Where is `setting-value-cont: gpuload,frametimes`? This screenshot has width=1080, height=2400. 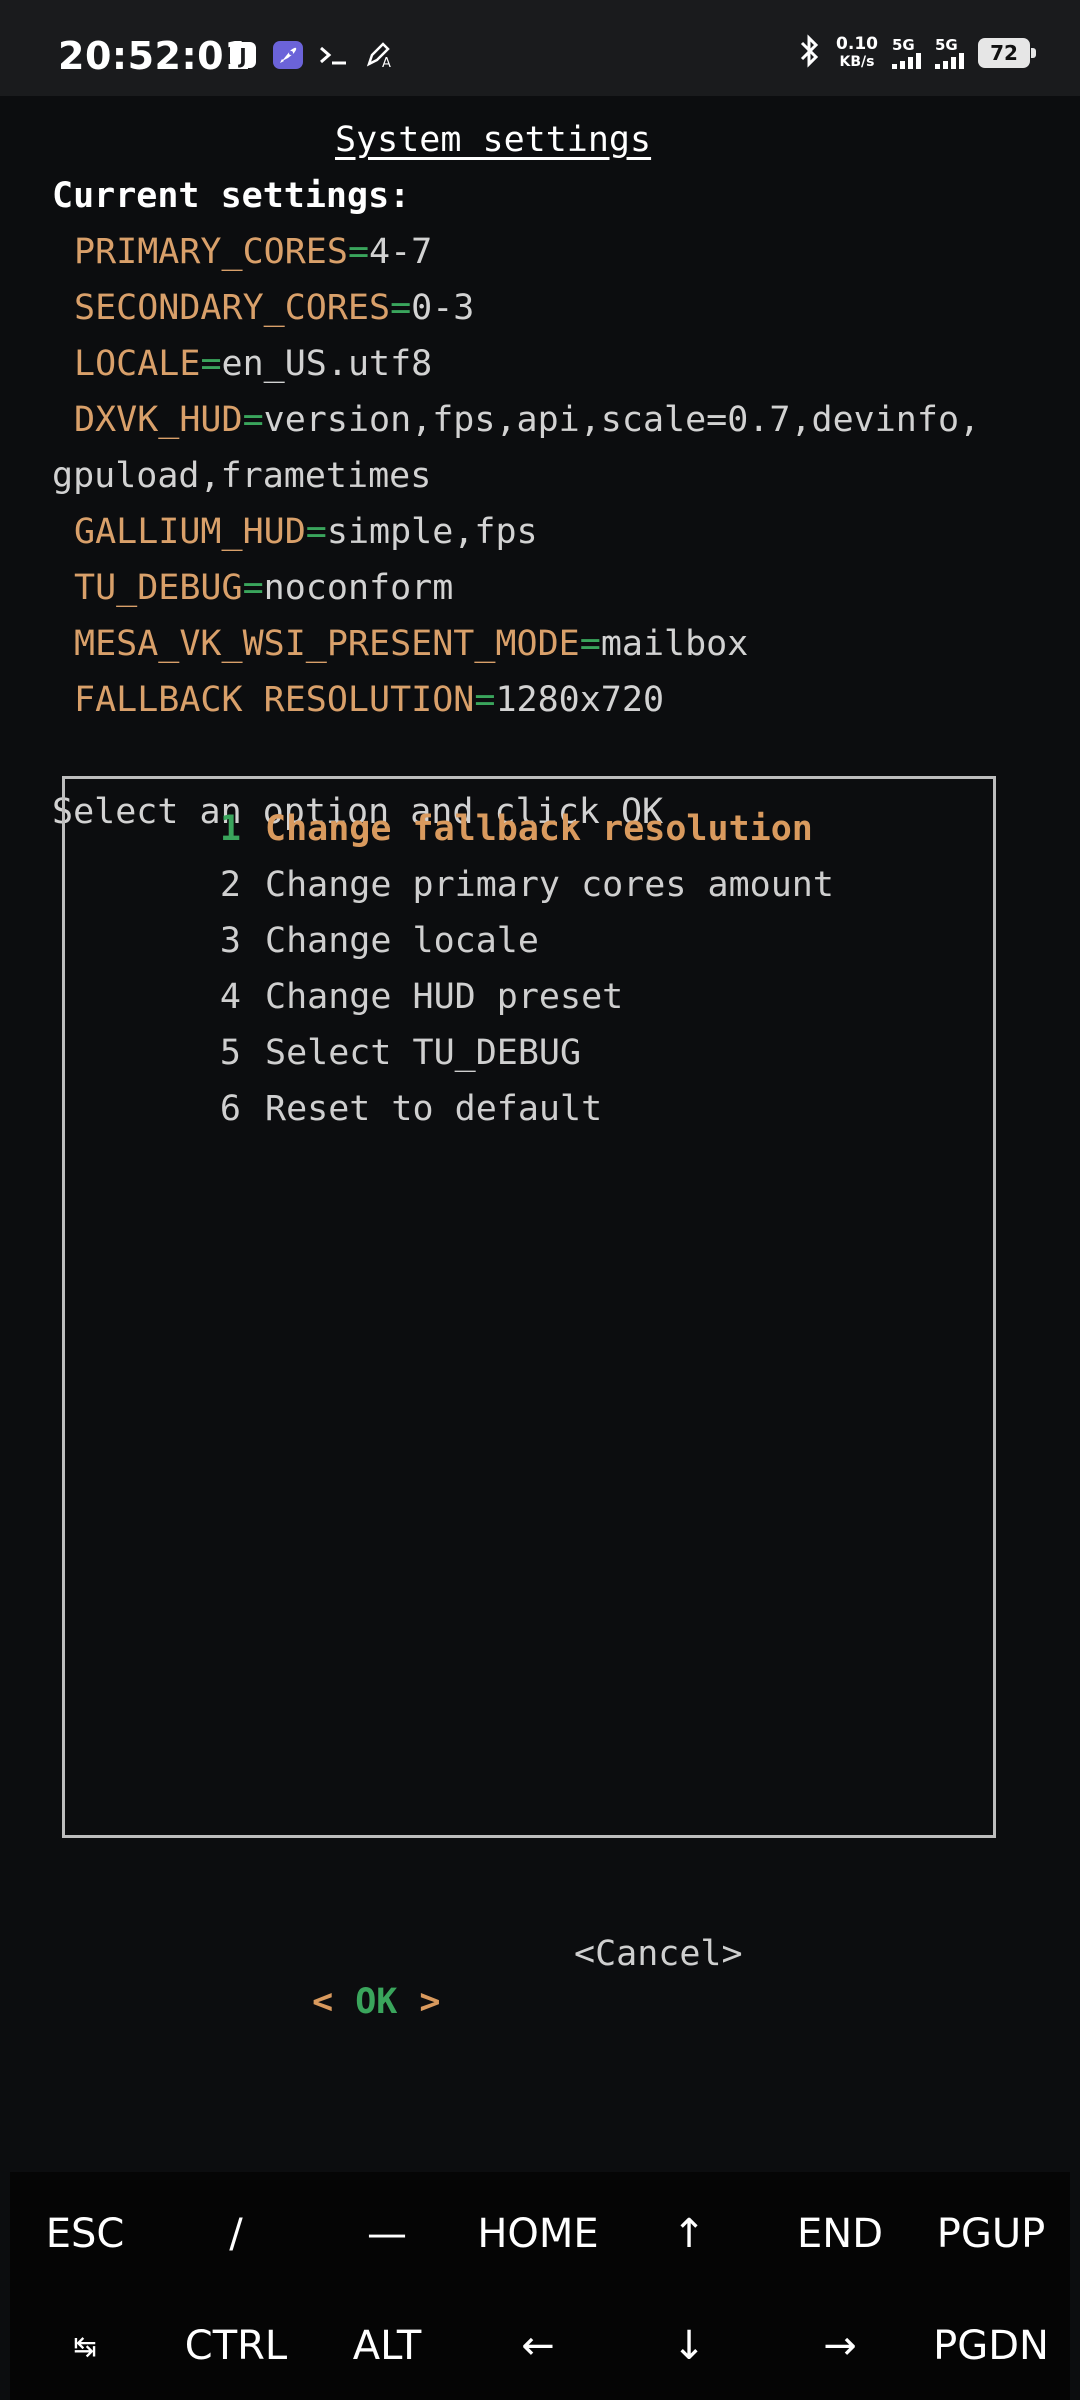 setting-value-cont: gpuload,frametimes is located at coordinates (242, 476).